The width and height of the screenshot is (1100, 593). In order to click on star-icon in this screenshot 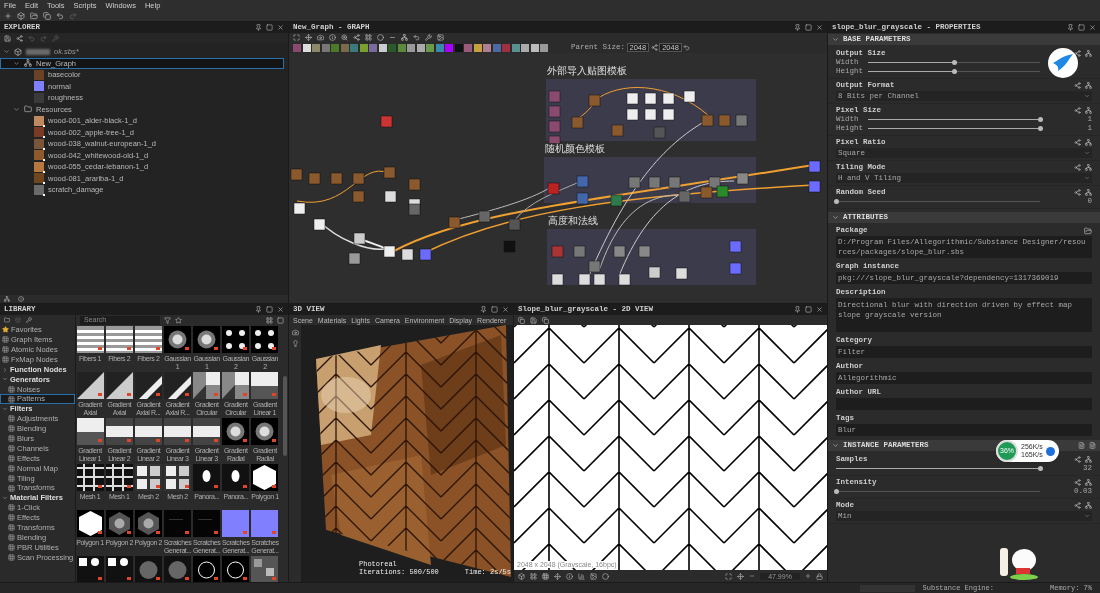, I will do `click(5, 330)`.